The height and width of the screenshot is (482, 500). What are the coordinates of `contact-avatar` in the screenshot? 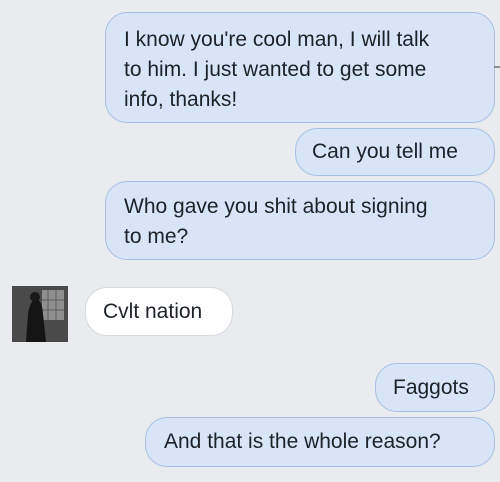 It's located at (40, 314).